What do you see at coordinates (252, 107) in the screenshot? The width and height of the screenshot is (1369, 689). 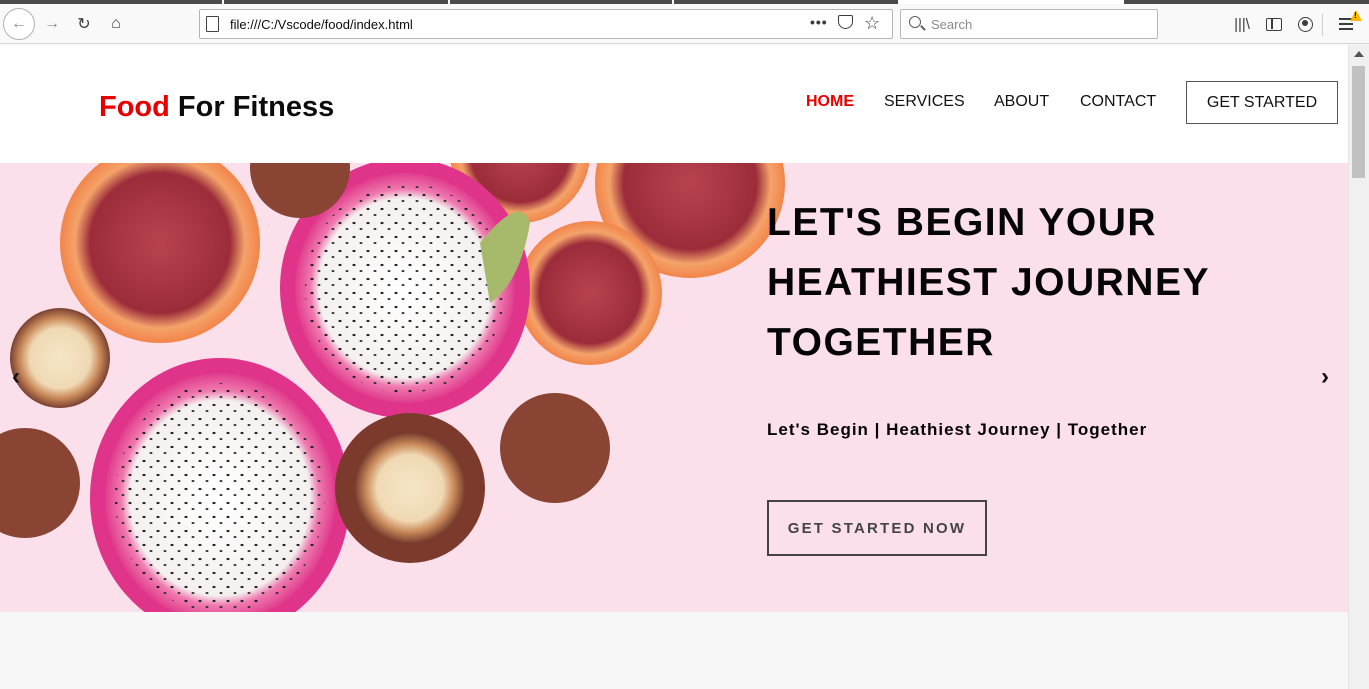 I see `logo-text: For Fitness` at bounding box center [252, 107].